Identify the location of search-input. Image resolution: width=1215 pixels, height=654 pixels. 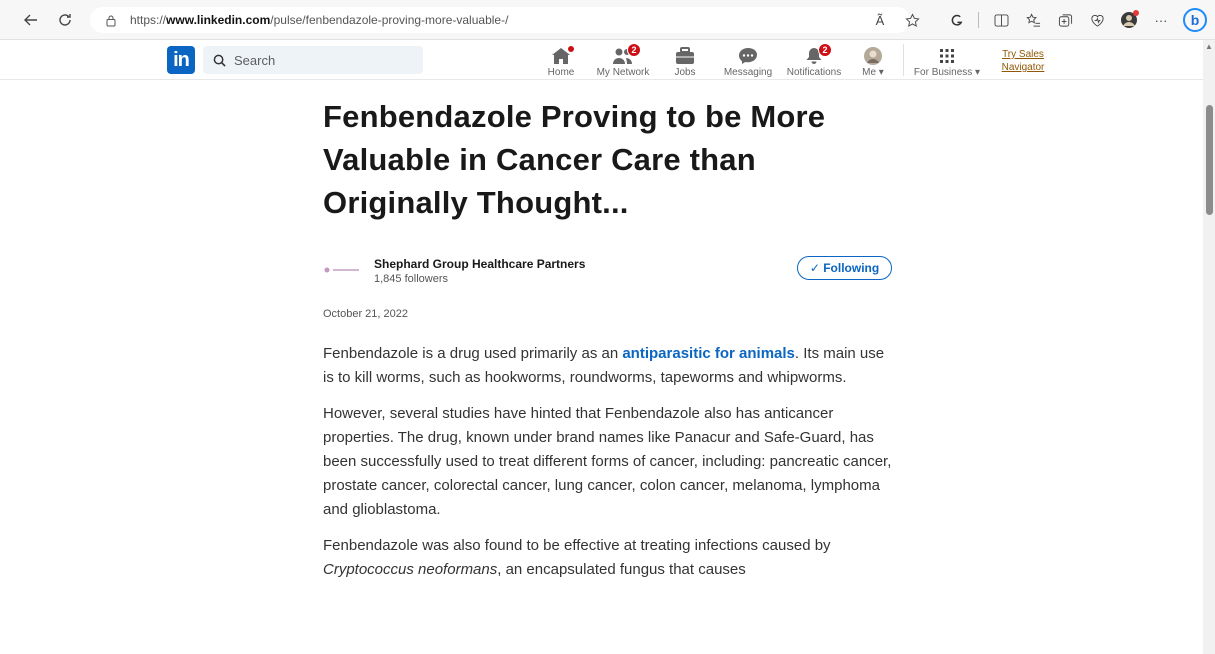
(324, 60).